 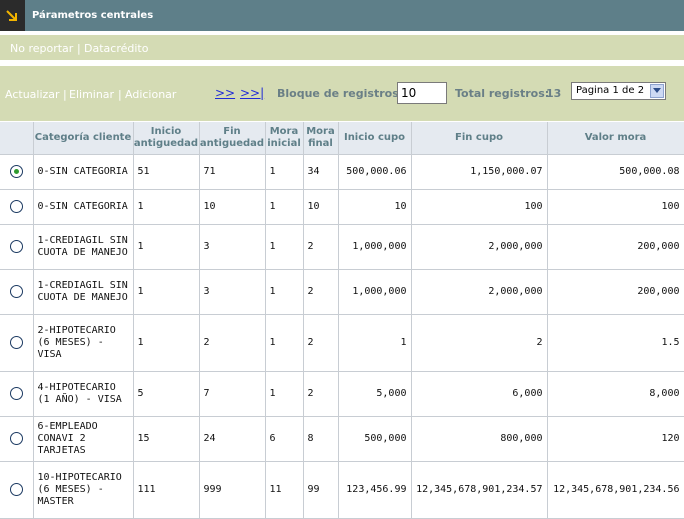 I want to click on column-header-inicio-cupo: Inicio cupo, so click(x=375, y=138).